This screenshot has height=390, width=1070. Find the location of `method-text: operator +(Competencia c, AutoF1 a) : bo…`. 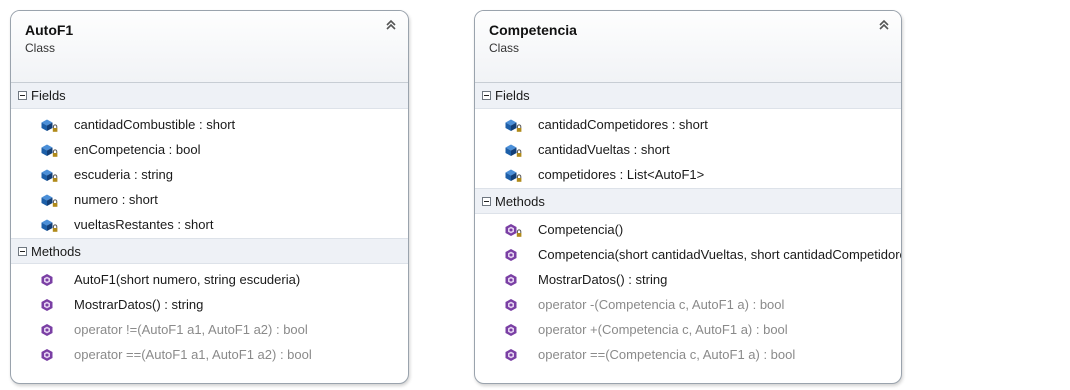

method-text: operator +(Competencia c, AutoF1 a) : bo… is located at coordinates (663, 329).